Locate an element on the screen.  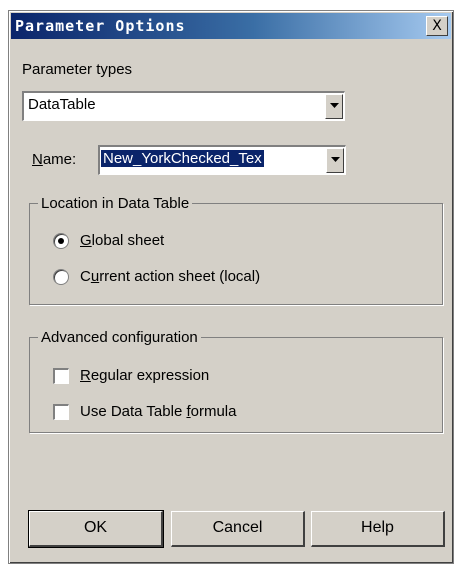
current-action-sheet-radio is located at coordinates (61, 277).